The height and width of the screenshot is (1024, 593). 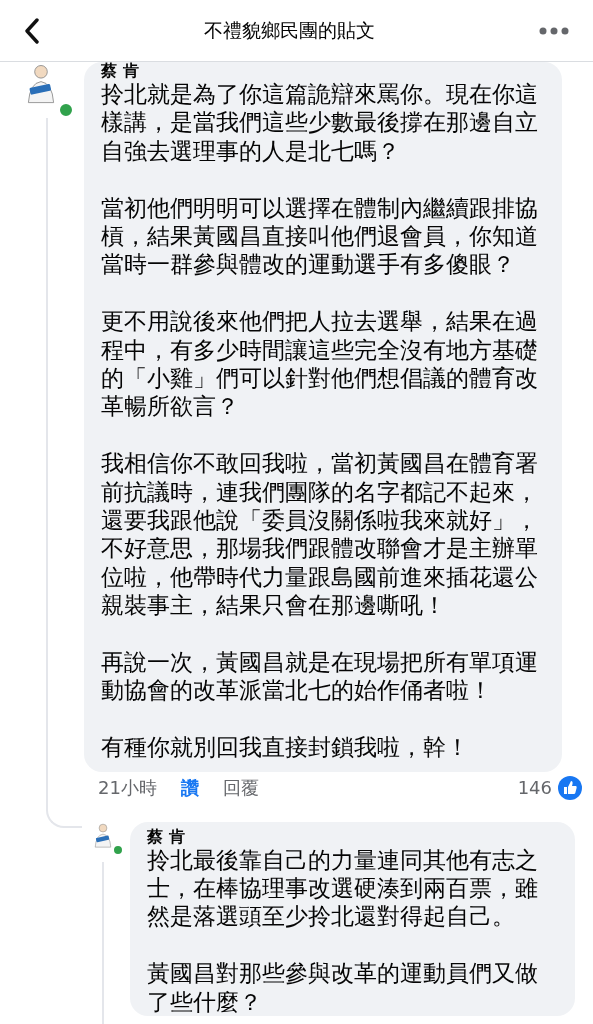 What do you see at coordinates (554, 30) in the screenshot?
I see `more-icon` at bounding box center [554, 30].